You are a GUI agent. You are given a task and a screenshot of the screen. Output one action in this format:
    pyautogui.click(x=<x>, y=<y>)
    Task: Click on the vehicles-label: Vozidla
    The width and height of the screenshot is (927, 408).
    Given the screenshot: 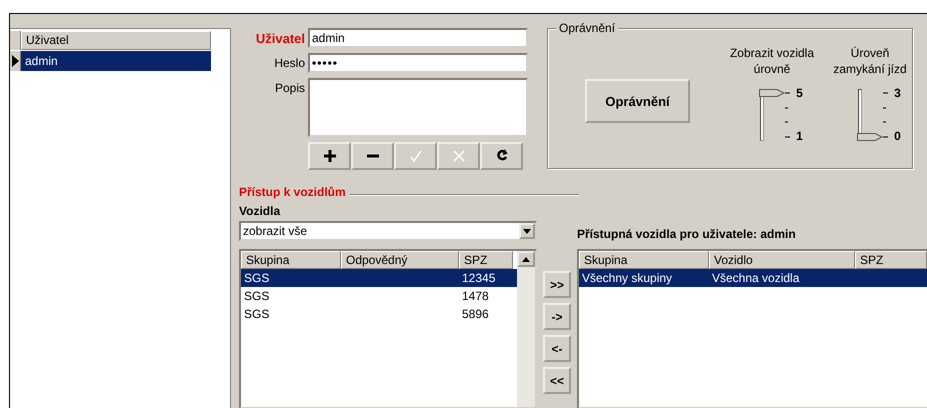 What is the action you would take?
    pyautogui.click(x=260, y=211)
    